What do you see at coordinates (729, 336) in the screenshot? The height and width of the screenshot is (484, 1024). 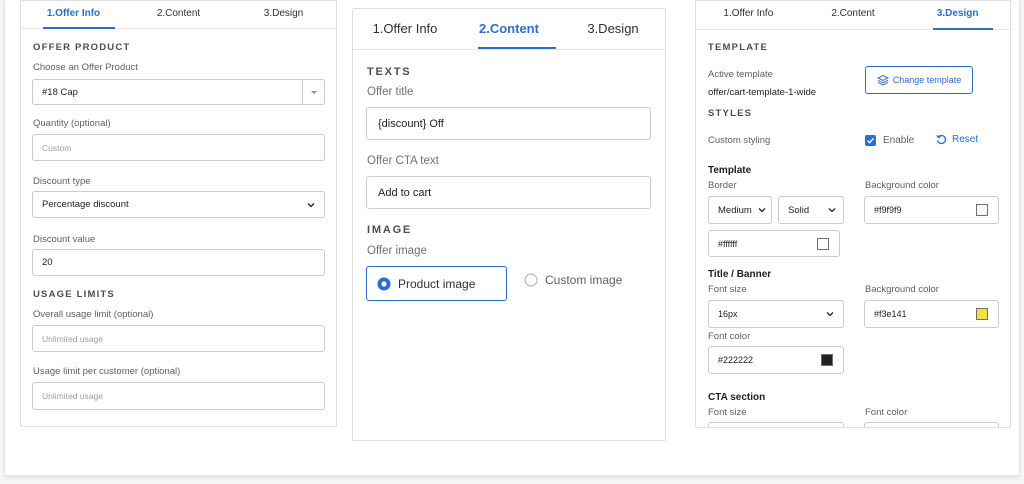 I see `title-font-color-label: Font color` at bounding box center [729, 336].